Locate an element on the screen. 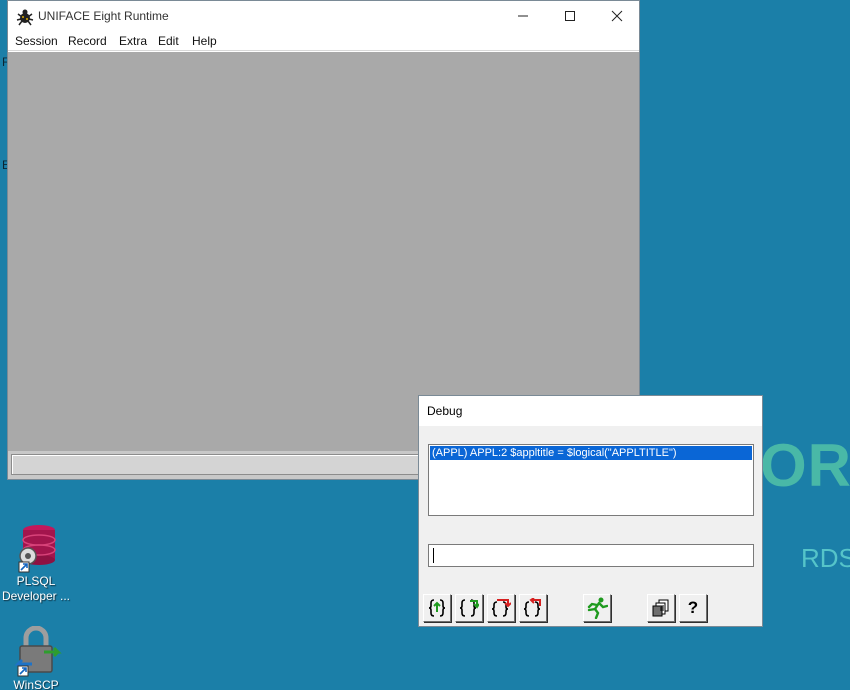 This screenshot has height=690, width=850. menu-help: Help is located at coordinates (204, 41).